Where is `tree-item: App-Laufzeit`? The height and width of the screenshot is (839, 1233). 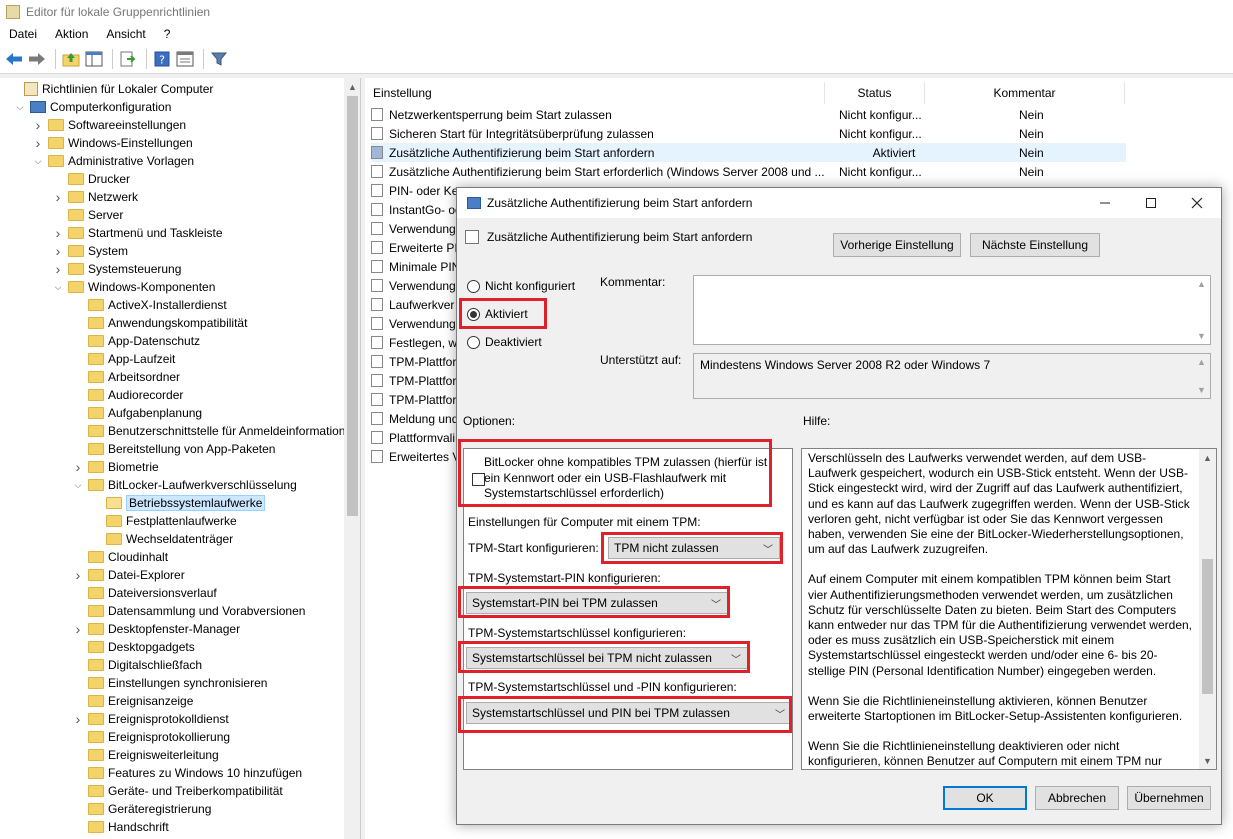
tree-item: App-Laufzeit is located at coordinates (123, 359).